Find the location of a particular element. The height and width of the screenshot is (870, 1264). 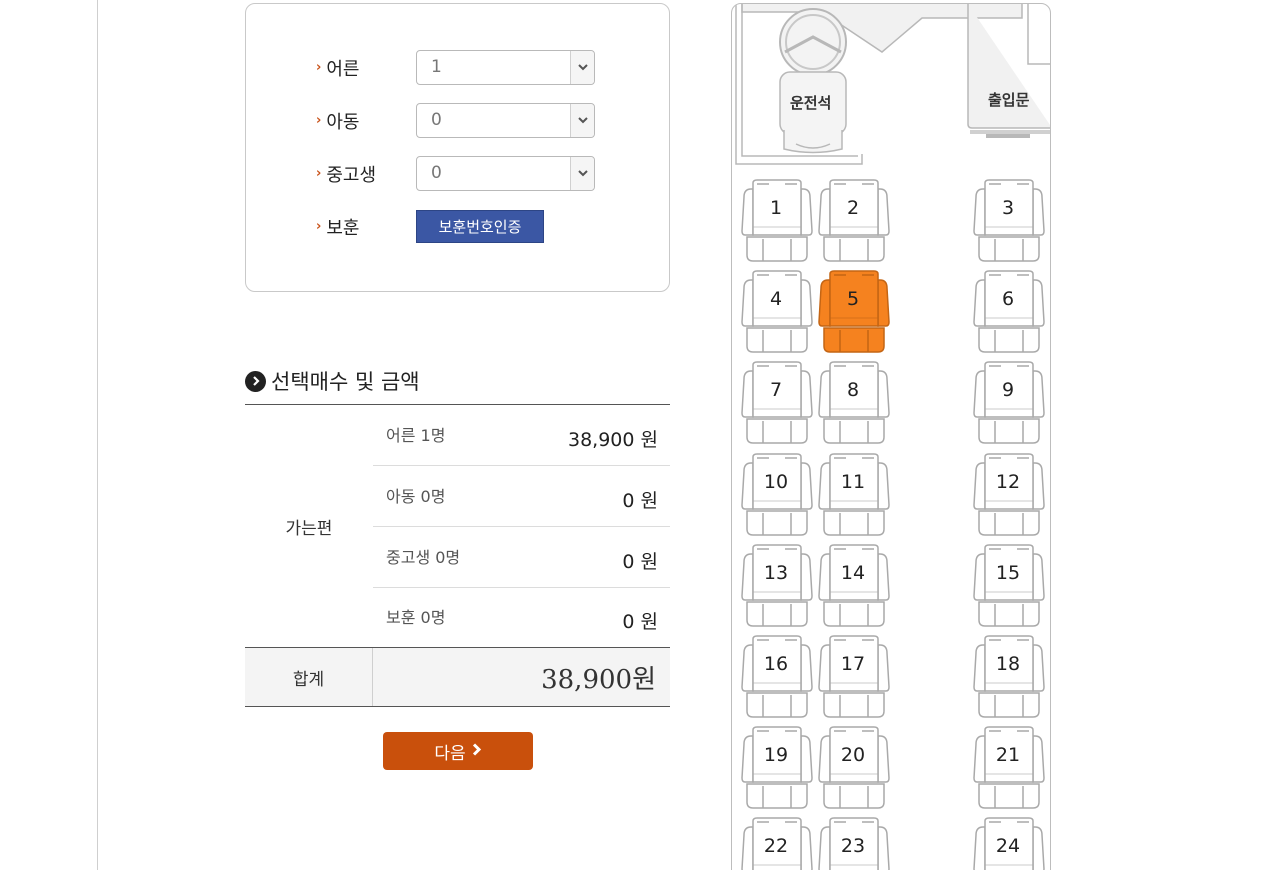

seat-number: 3 is located at coordinates (1008, 208).